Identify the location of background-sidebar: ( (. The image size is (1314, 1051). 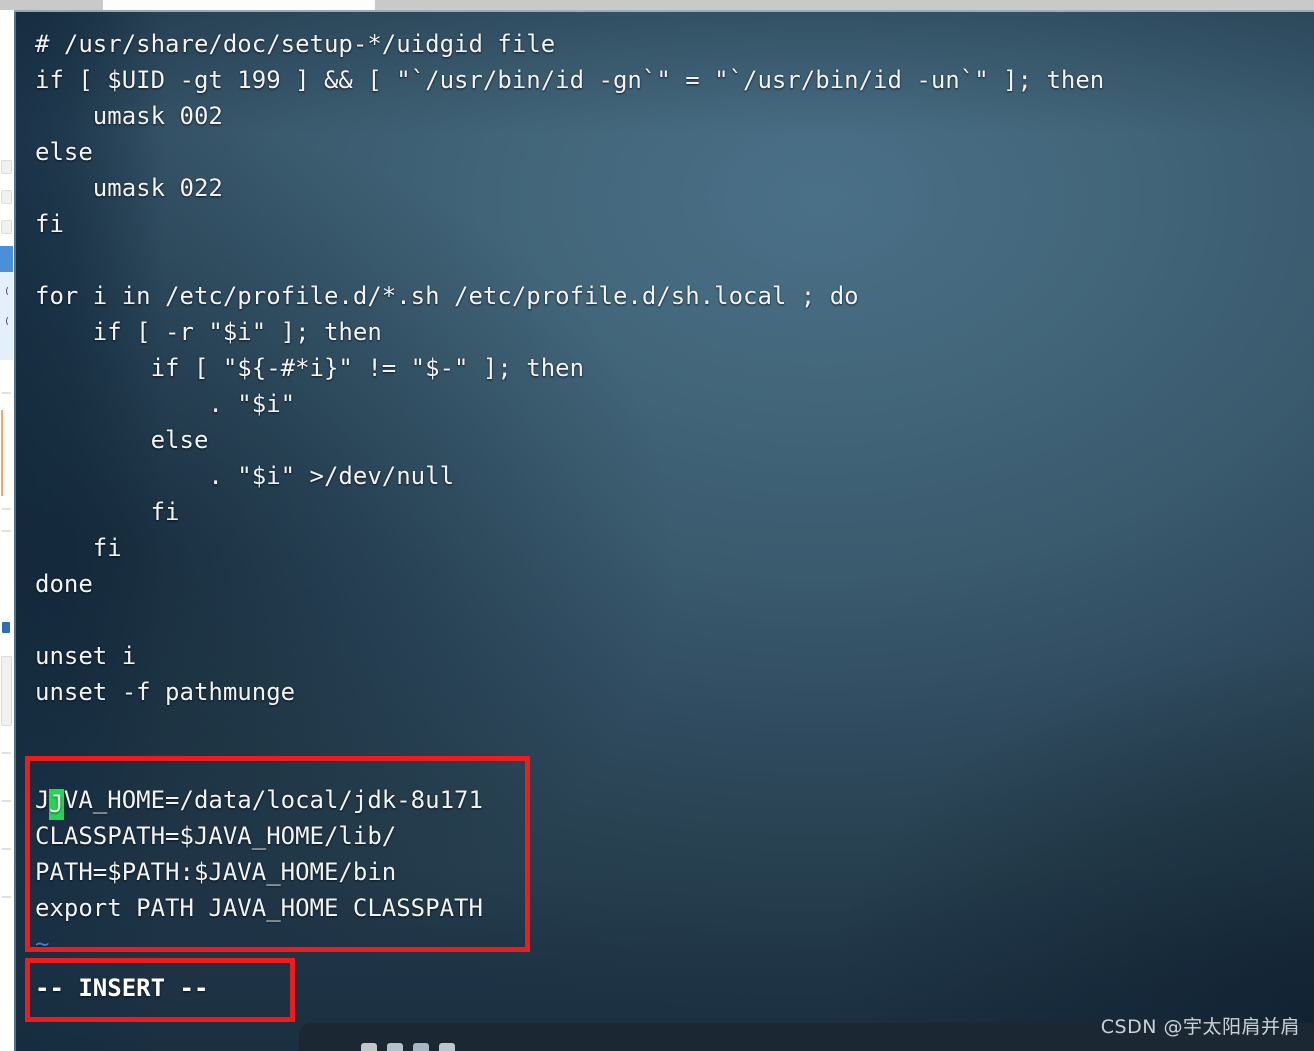
(7, 530).